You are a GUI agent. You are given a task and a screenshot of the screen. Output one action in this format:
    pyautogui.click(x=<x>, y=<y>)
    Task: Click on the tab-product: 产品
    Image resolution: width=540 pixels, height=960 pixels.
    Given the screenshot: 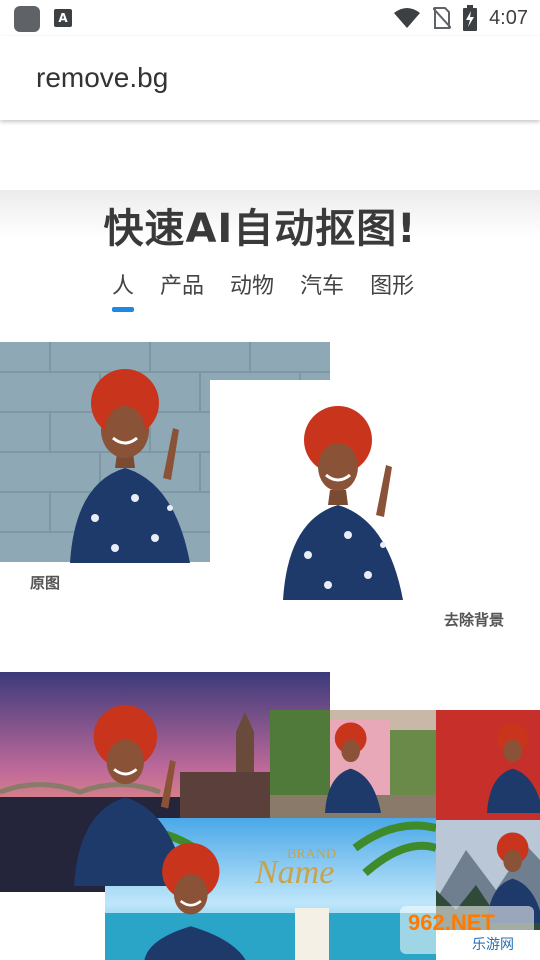 What is the action you would take?
    pyautogui.click(x=182, y=289)
    